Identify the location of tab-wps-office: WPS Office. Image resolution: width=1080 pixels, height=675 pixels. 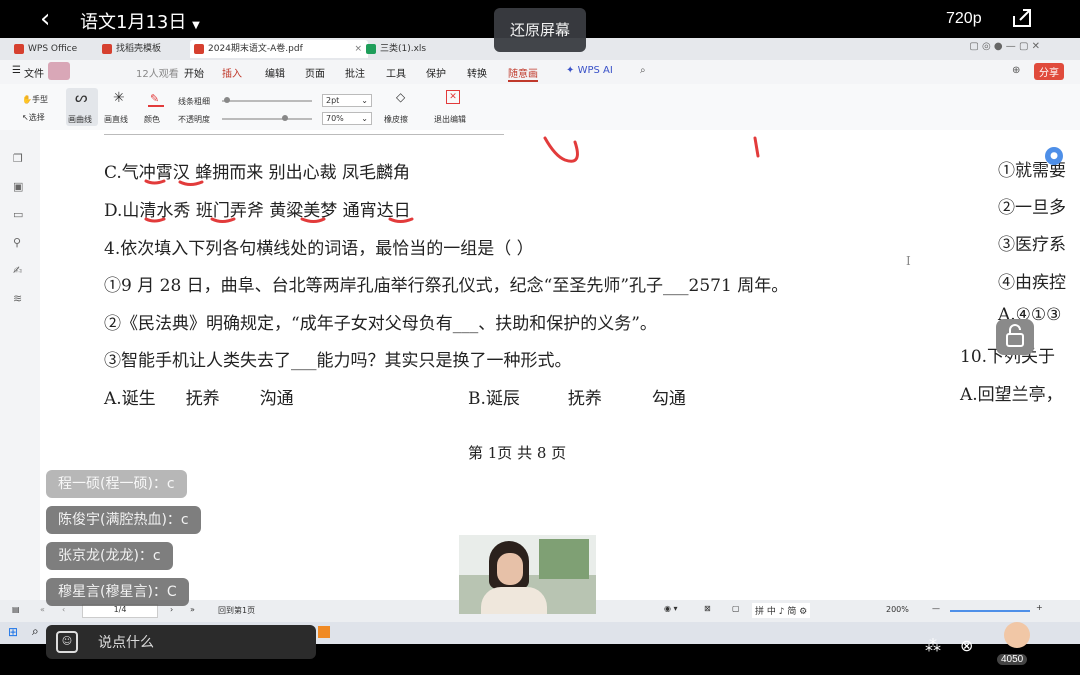
(59, 49).